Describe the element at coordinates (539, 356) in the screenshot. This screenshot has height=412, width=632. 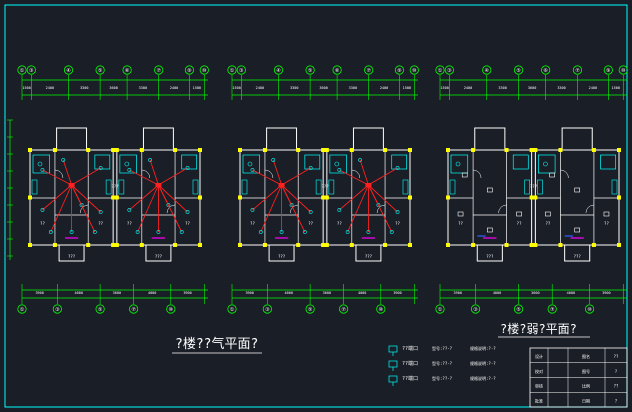
I see `title-block-row-label: 设计` at that location.